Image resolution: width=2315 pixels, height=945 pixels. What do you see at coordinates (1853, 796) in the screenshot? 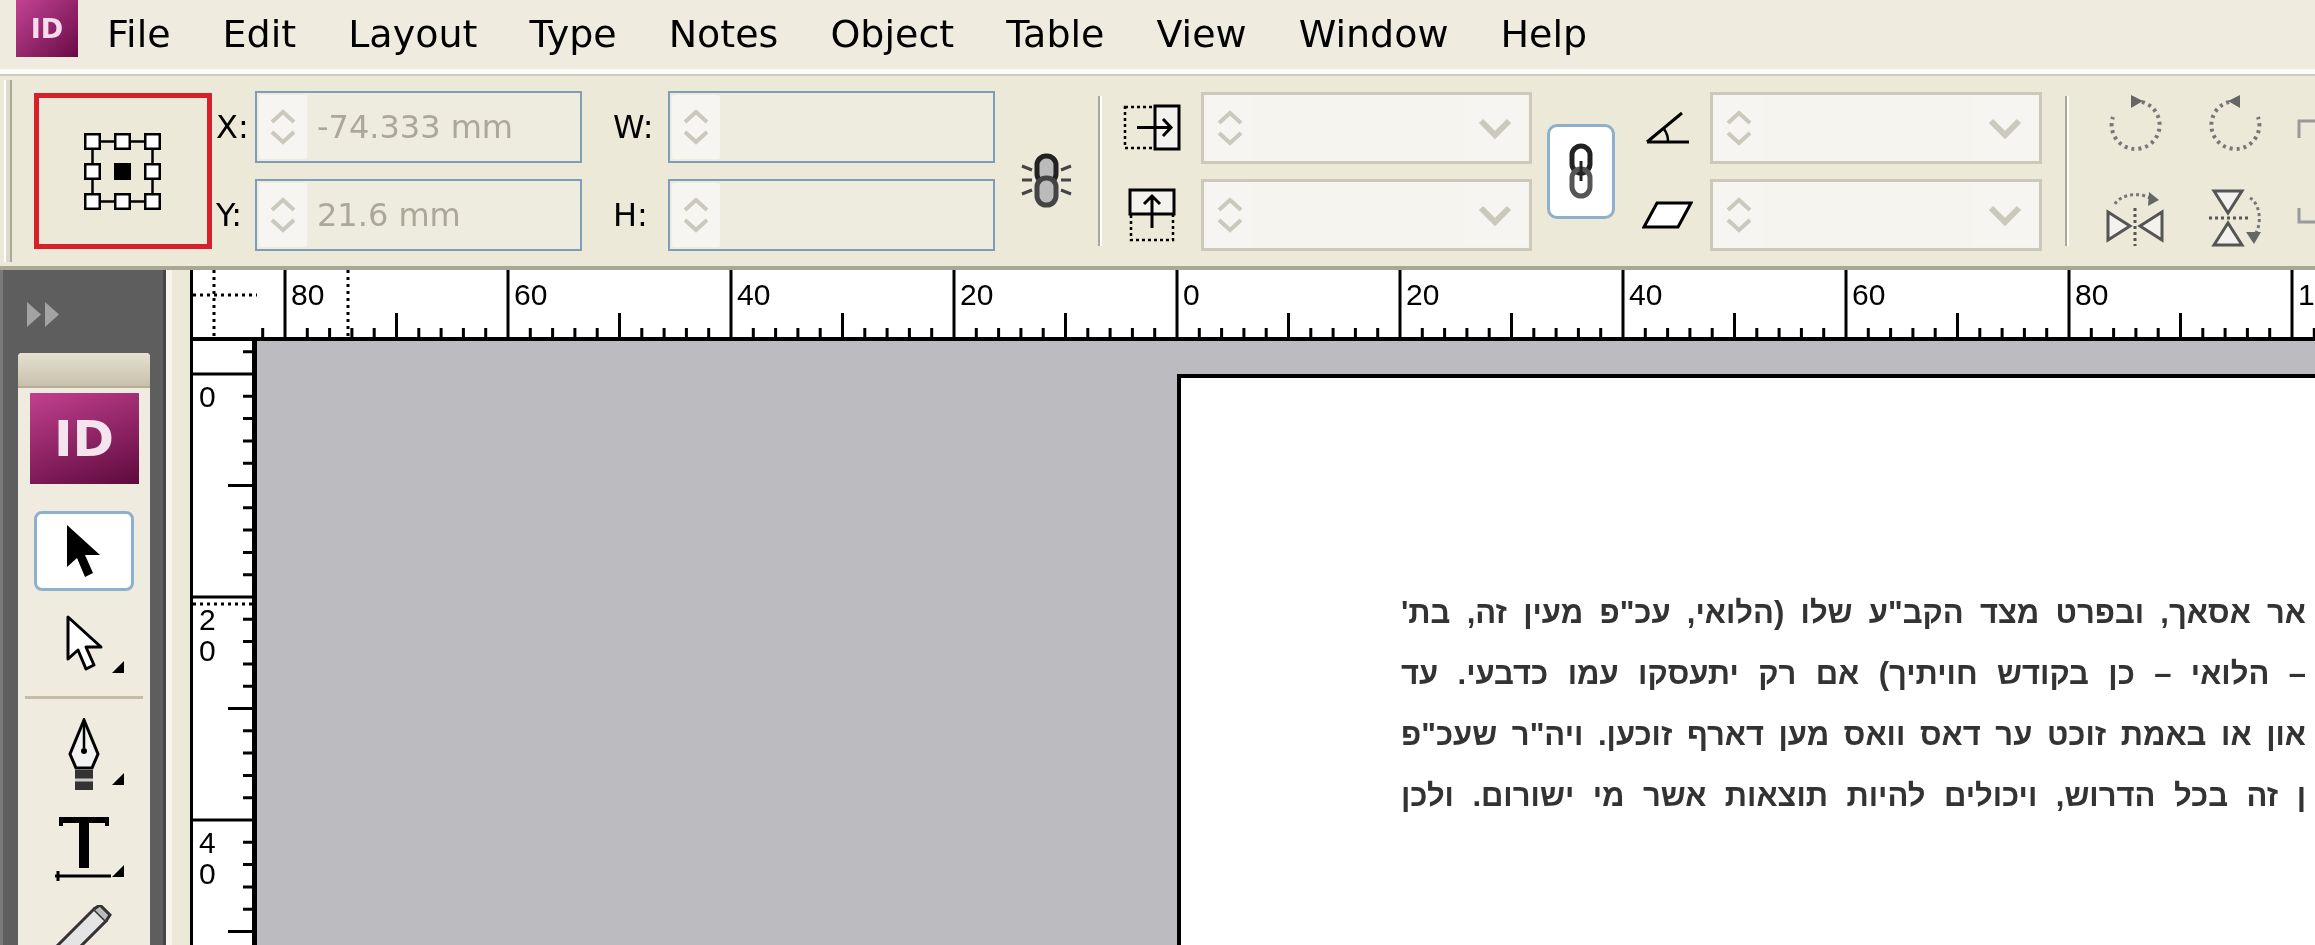
I see `paragraph-line: ן זה בכל הדרוש, ויכולים להיות תוצאות אשר מי ישורום. ולכן` at bounding box center [1853, 796].